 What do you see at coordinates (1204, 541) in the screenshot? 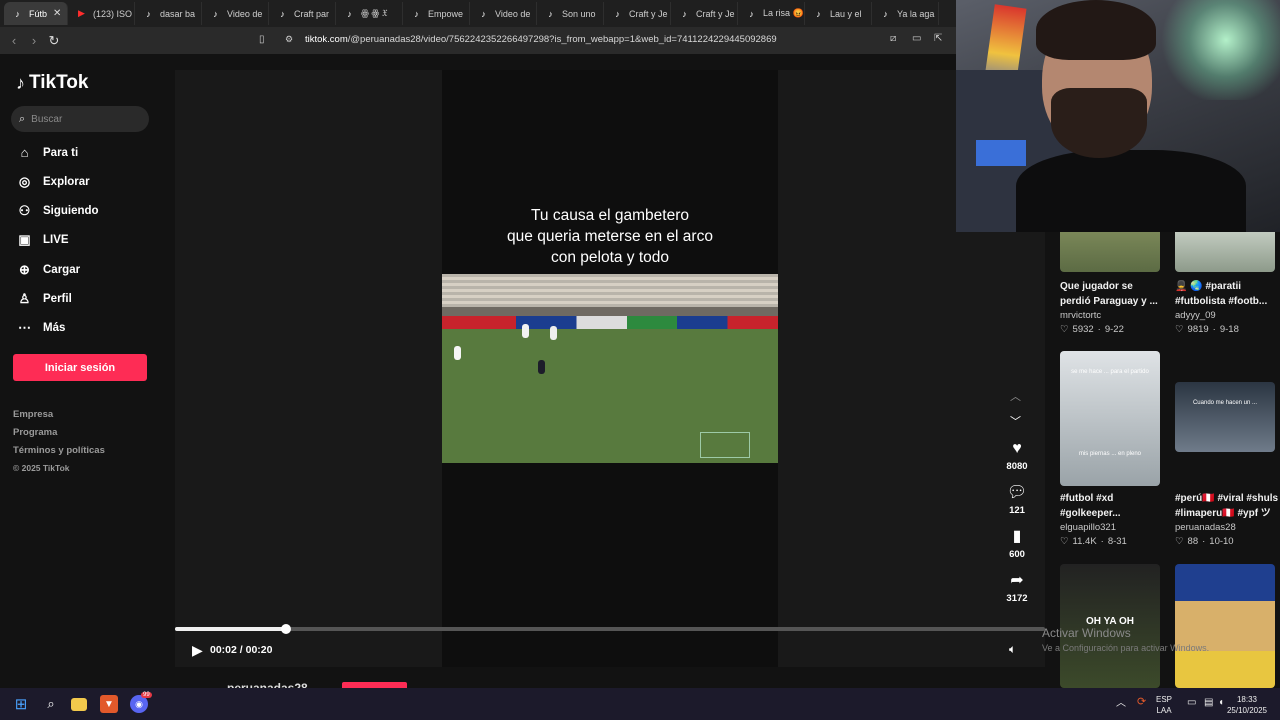
I see `recommended-video-meta: ♡ 88 · 10-10` at bounding box center [1204, 541].